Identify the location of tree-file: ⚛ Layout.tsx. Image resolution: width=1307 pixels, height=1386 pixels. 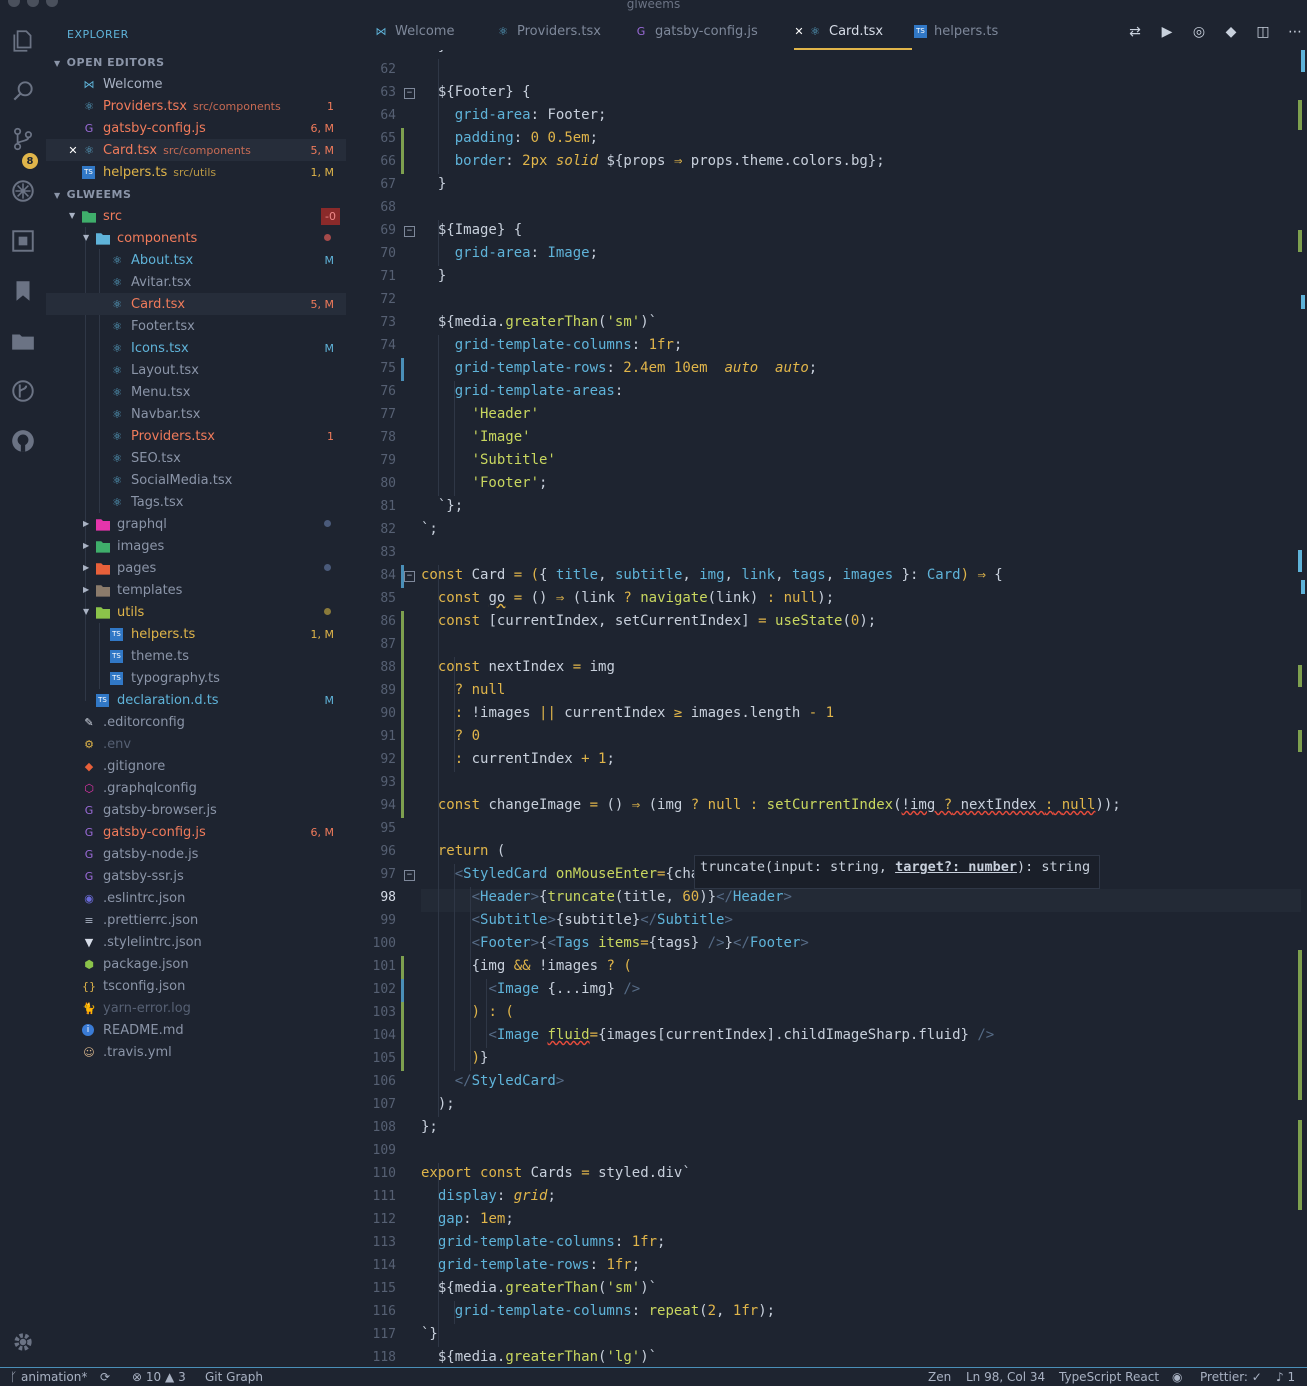
(196, 370).